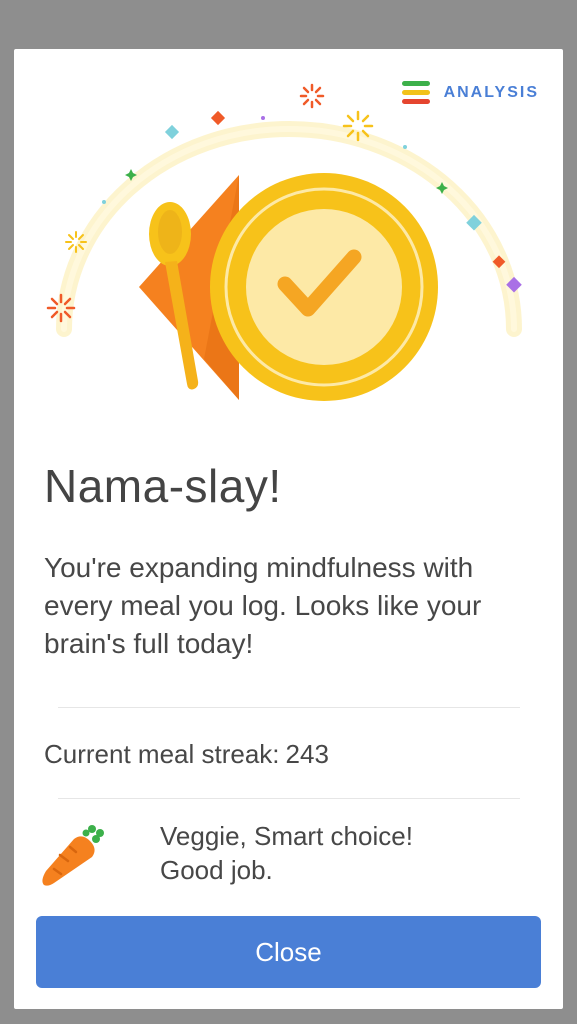 This screenshot has height=1024, width=577. What do you see at coordinates (288, 952) in the screenshot?
I see `close-button: Close` at bounding box center [288, 952].